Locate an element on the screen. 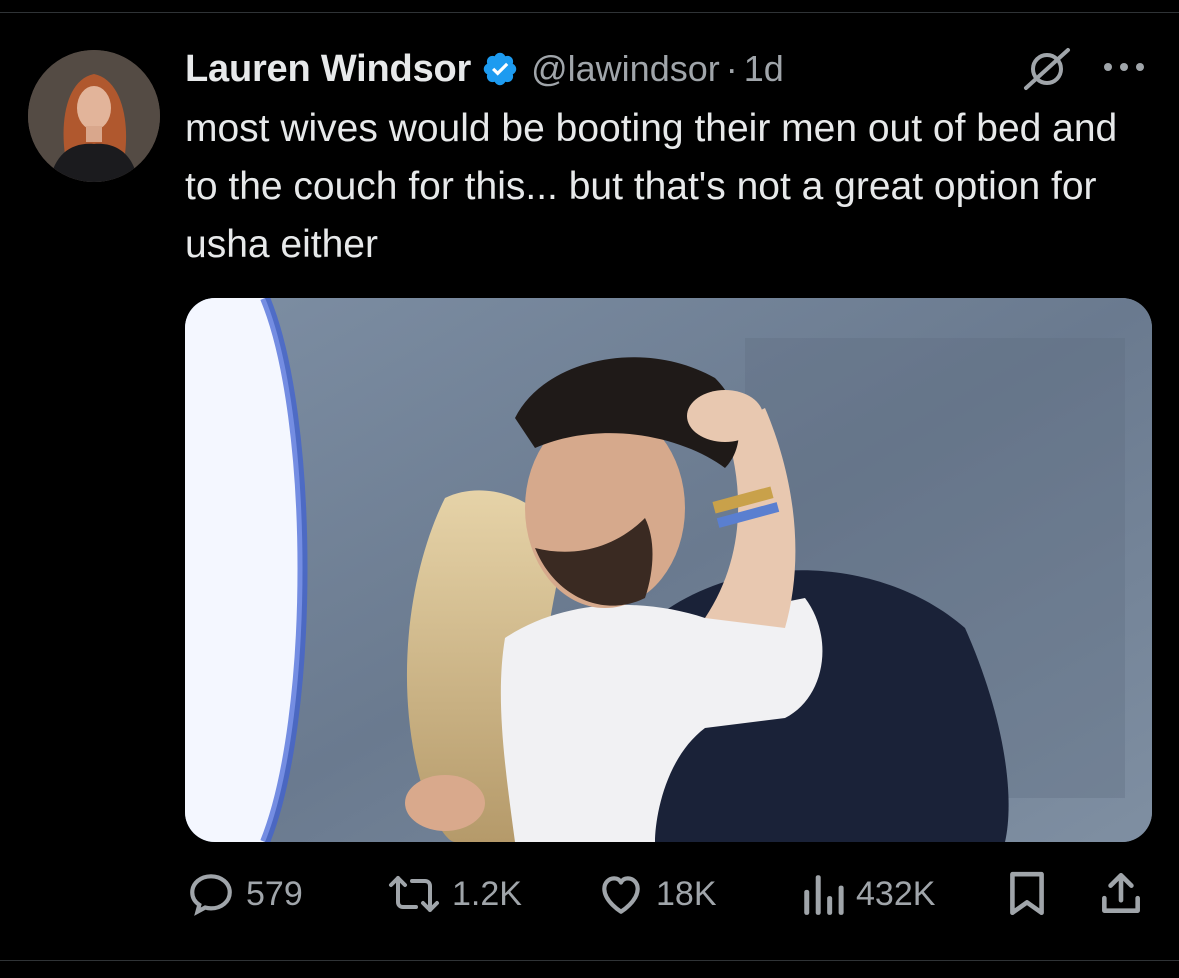 This screenshot has width=1179, height=978. bookmark-icon is located at coordinates (1027, 894).